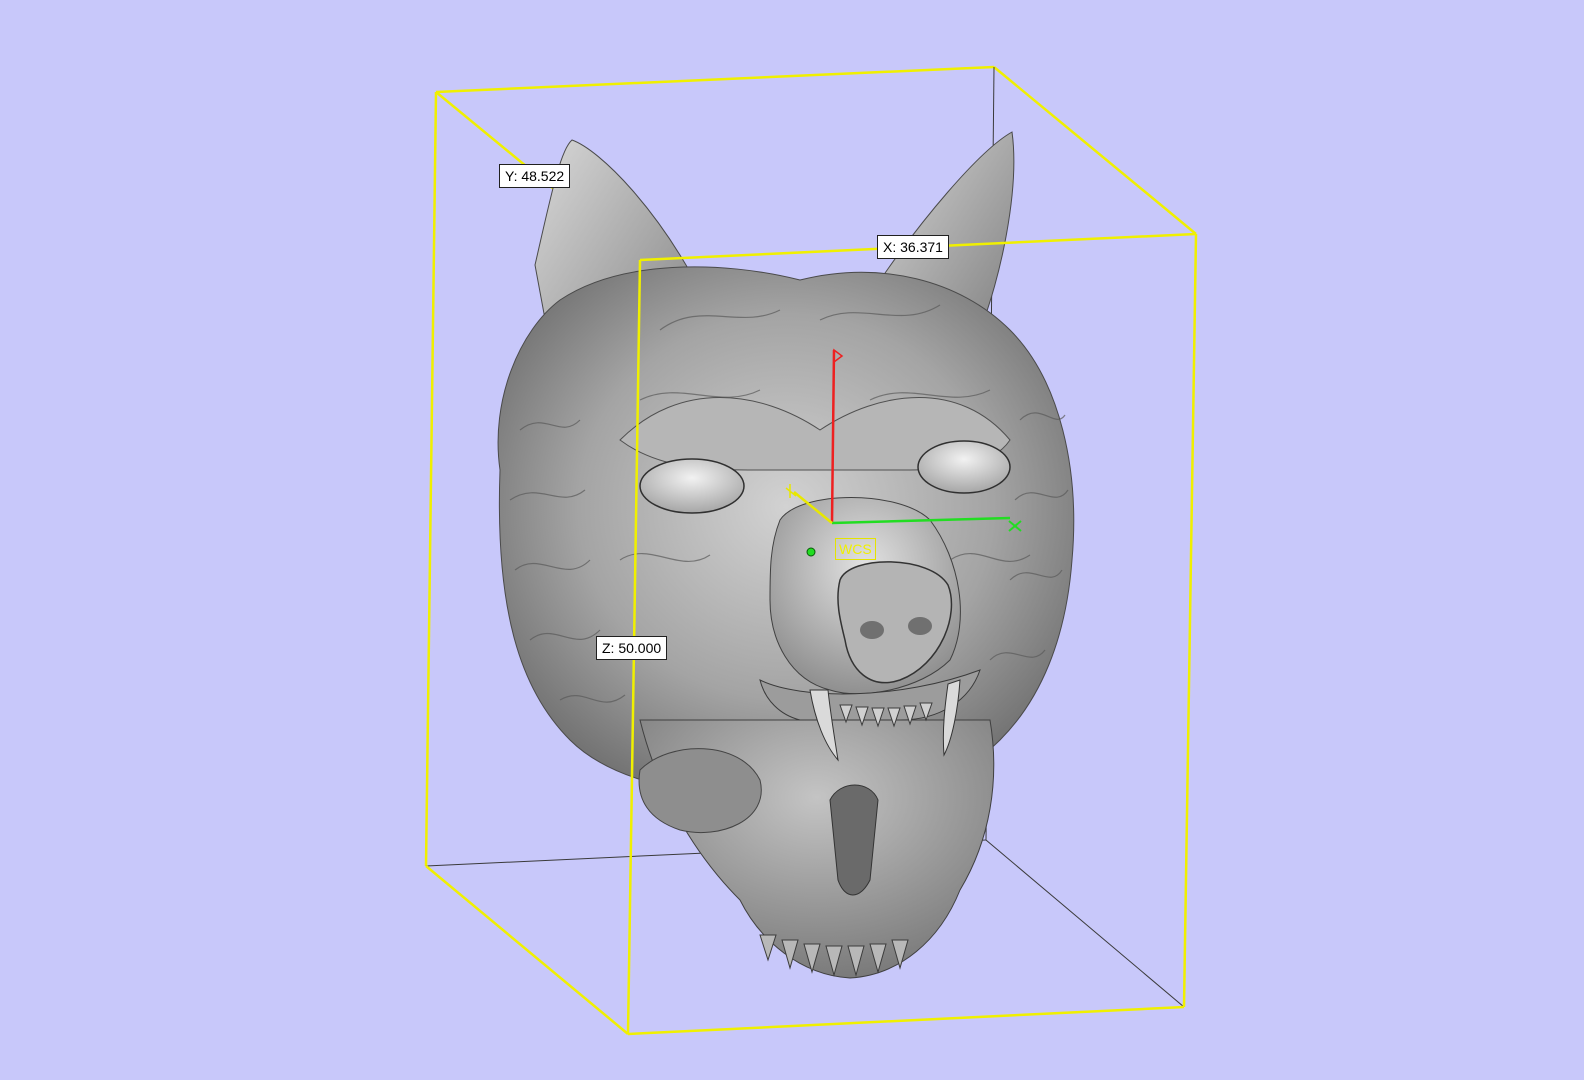 This screenshot has width=1584, height=1080. Describe the element at coordinates (700, 791) in the screenshot. I see `tongue` at that location.